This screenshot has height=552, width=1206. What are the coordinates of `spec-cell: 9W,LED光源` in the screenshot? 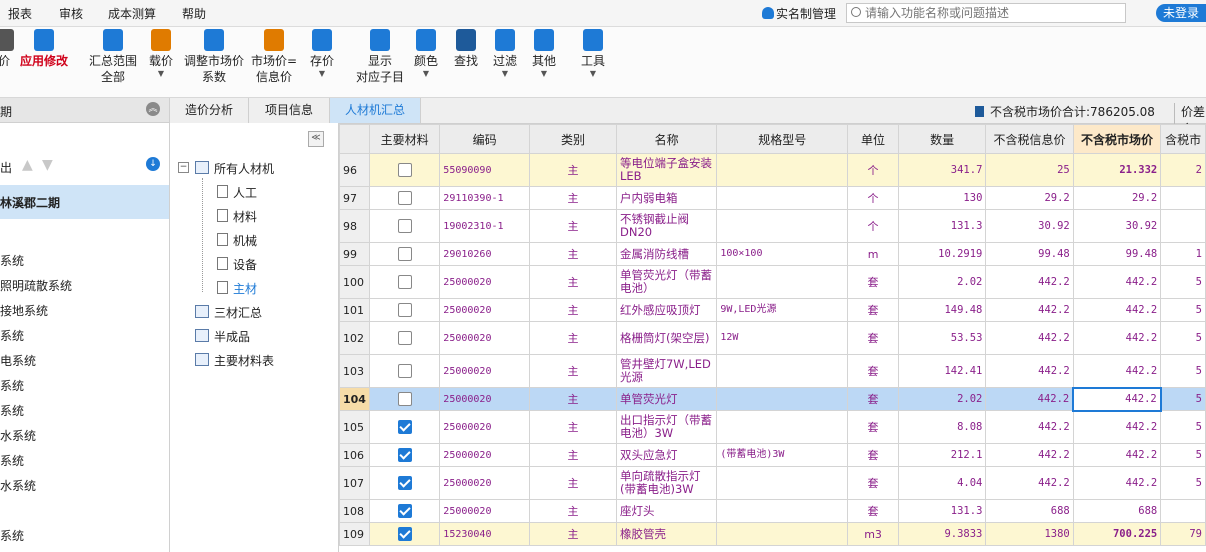 It's located at (782, 310).